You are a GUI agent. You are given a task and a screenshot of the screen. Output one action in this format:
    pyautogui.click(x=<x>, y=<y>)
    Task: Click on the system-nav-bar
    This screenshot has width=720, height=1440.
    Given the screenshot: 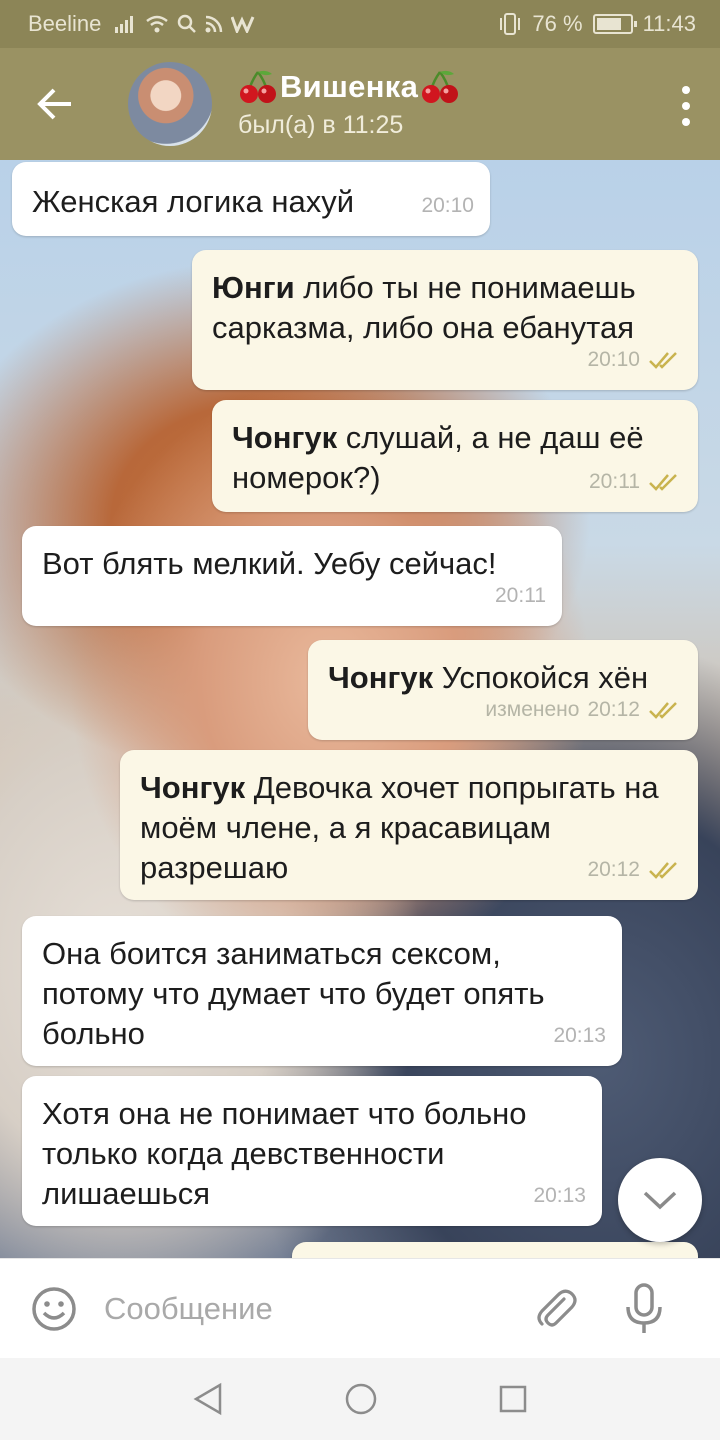 What is the action you would take?
    pyautogui.click(x=360, y=1399)
    